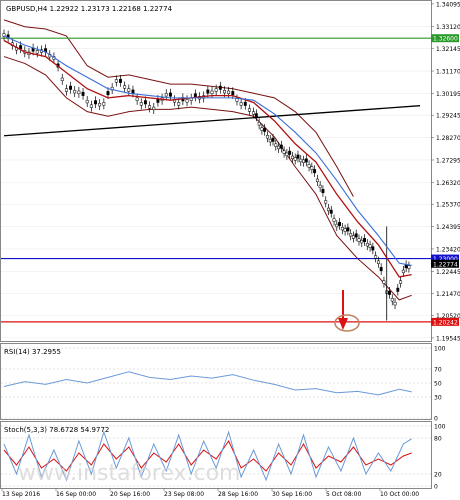  Describe the element at coordinates (130, 494) in the screenshot. I see `x-tick-label: 20 Sep 16:00` at that location.